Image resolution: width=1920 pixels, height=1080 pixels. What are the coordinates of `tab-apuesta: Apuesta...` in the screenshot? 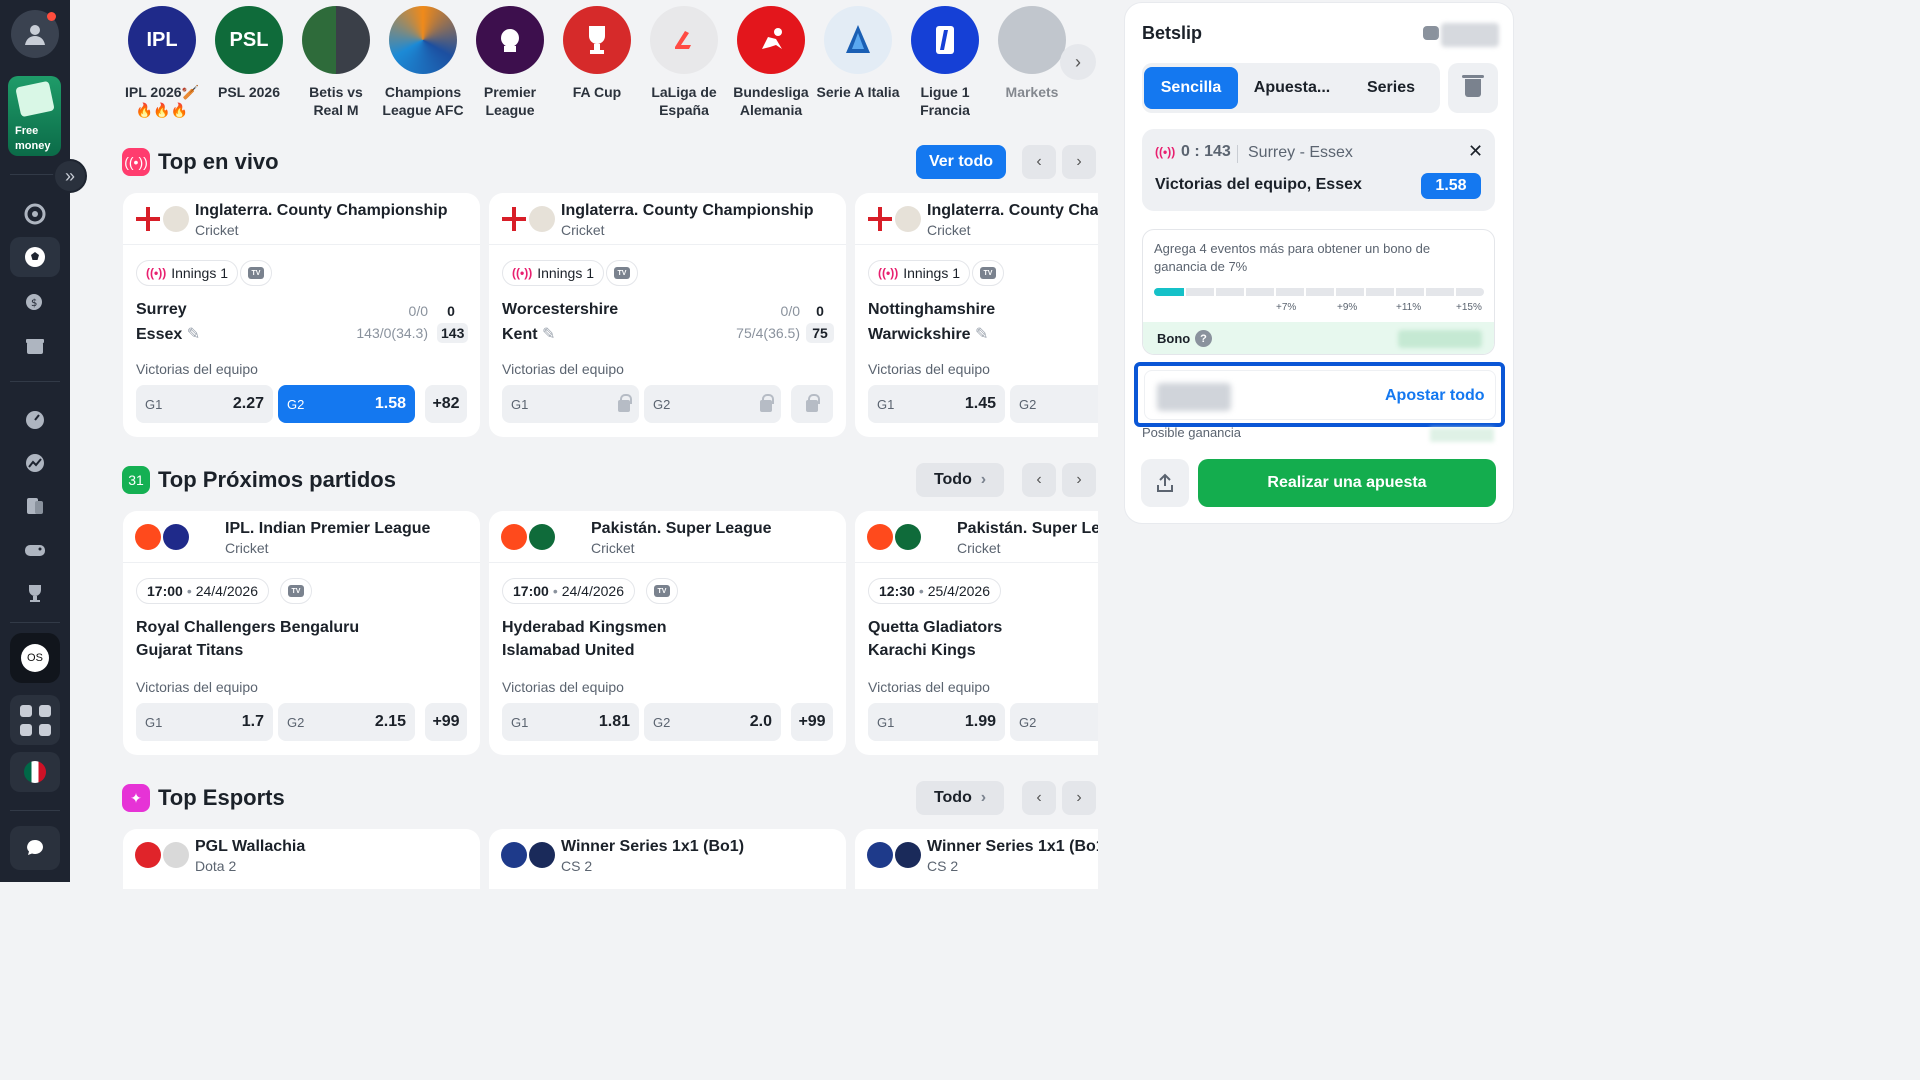 It's located at (1292, 88).